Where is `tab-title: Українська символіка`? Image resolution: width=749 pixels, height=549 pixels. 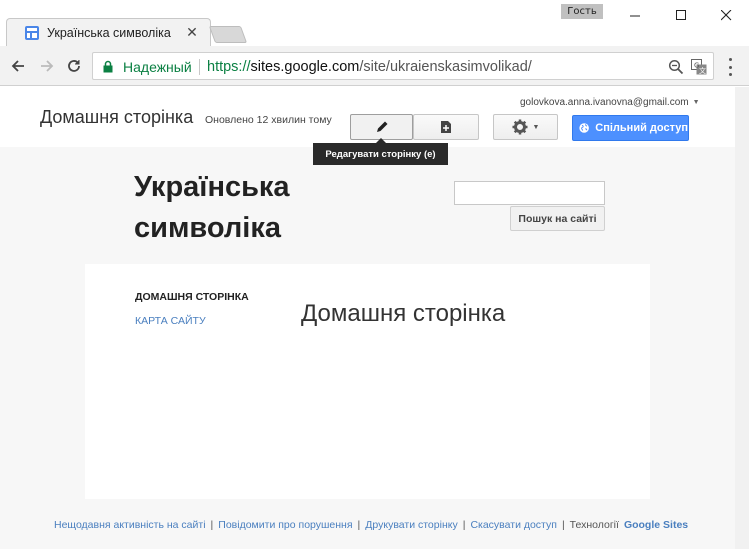
tab-title: Українська символіка is located at coordinates (109, 33).